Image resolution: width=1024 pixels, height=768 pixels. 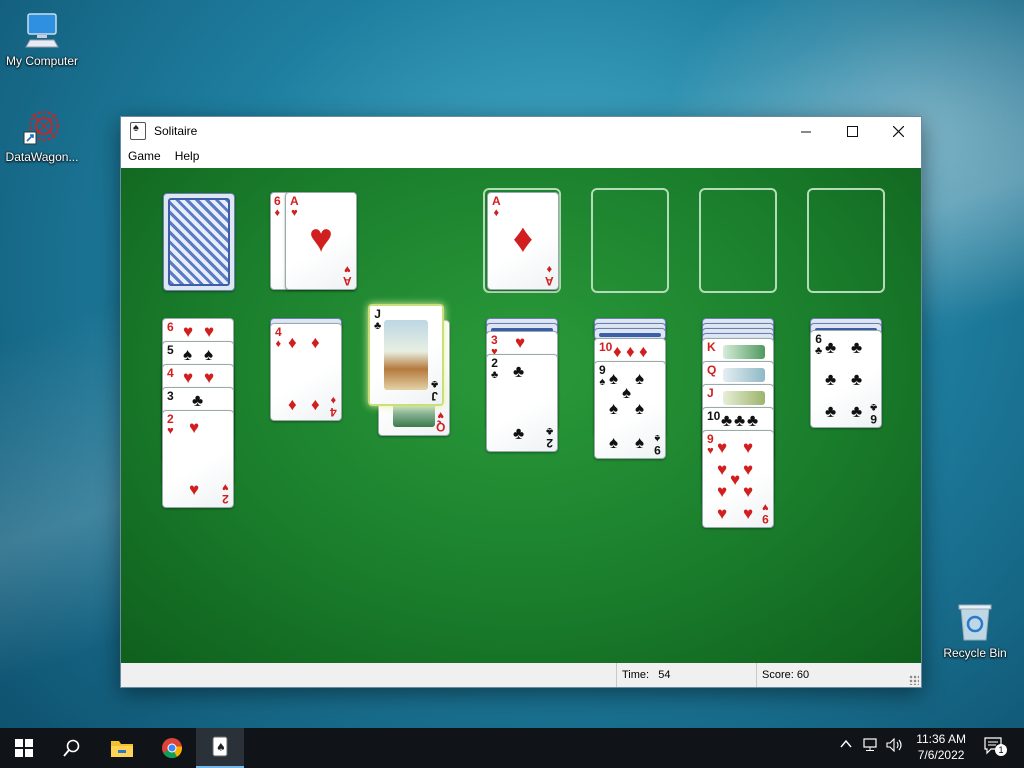 I want to click on desktop-icon-my-computer: My Computer, so click(x=42, y=39).